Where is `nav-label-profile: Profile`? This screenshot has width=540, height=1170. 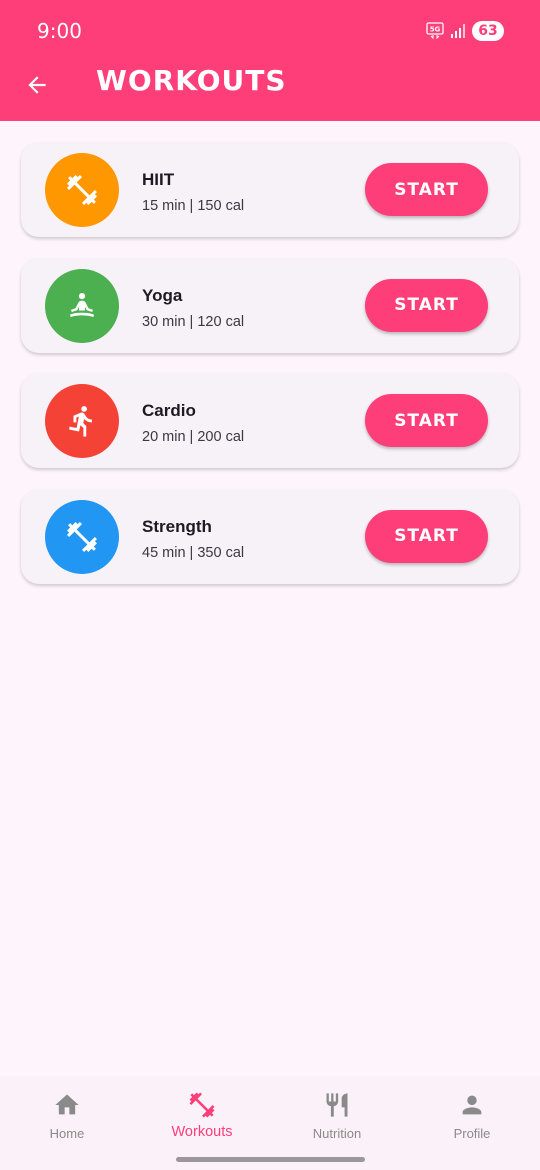 nav-label-profile: Profile is located at coordinates (472, 1133).